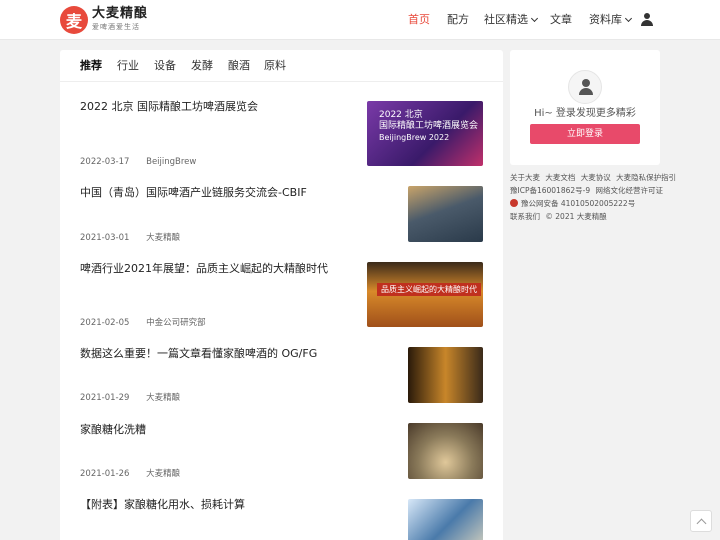 This screenshot has height=540, width=720. I want to click on login-hint: Hi~ 登录发现更多精彩, so click(585, 113).